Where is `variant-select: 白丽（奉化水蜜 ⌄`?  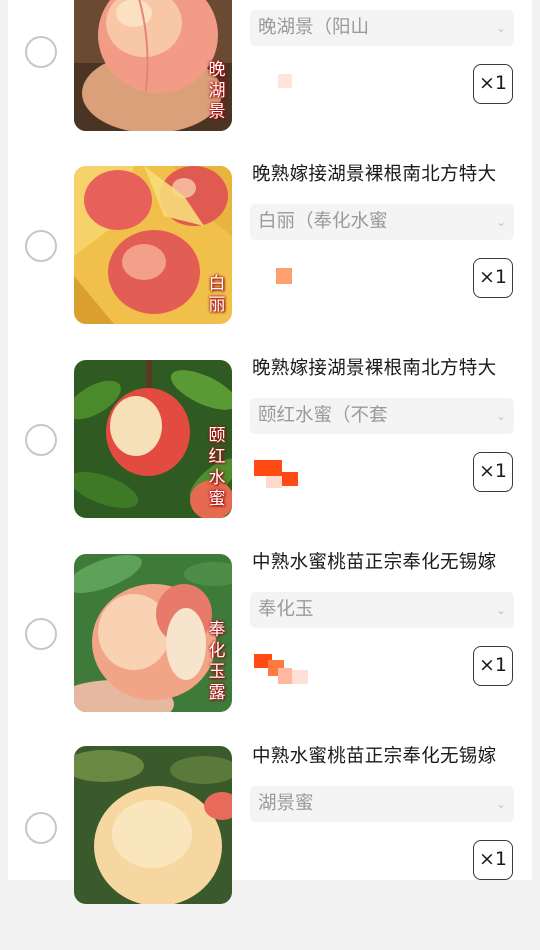 variant-select: 白丽（奉化水蜜 ⌄ is located at coordinates (382, 222).